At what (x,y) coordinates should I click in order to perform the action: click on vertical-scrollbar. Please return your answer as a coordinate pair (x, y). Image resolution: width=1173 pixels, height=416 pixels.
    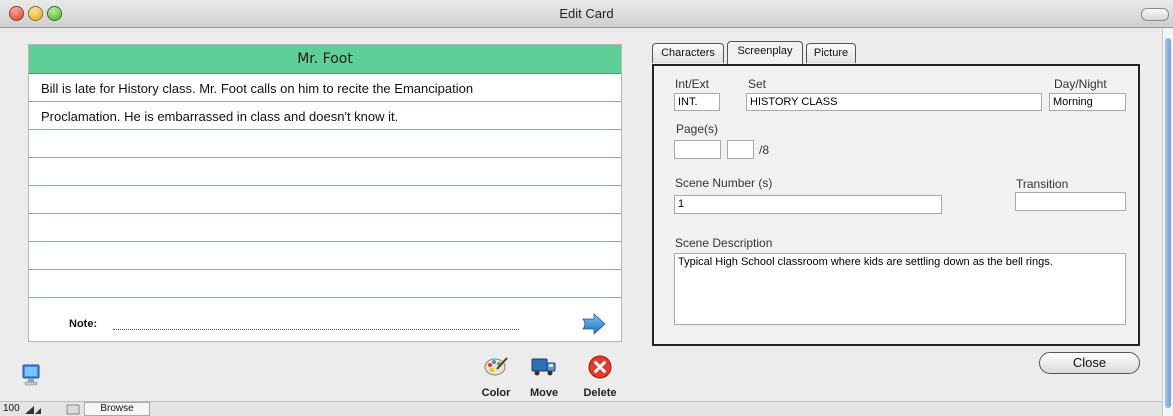
    Looking at the image, I should click on (1167, 222).